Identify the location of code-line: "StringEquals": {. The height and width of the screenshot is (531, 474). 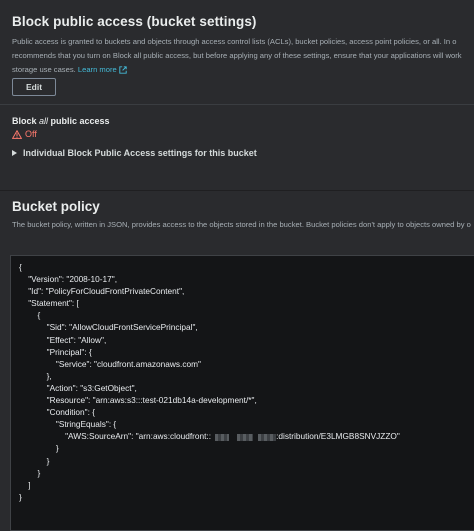
(68, 424).